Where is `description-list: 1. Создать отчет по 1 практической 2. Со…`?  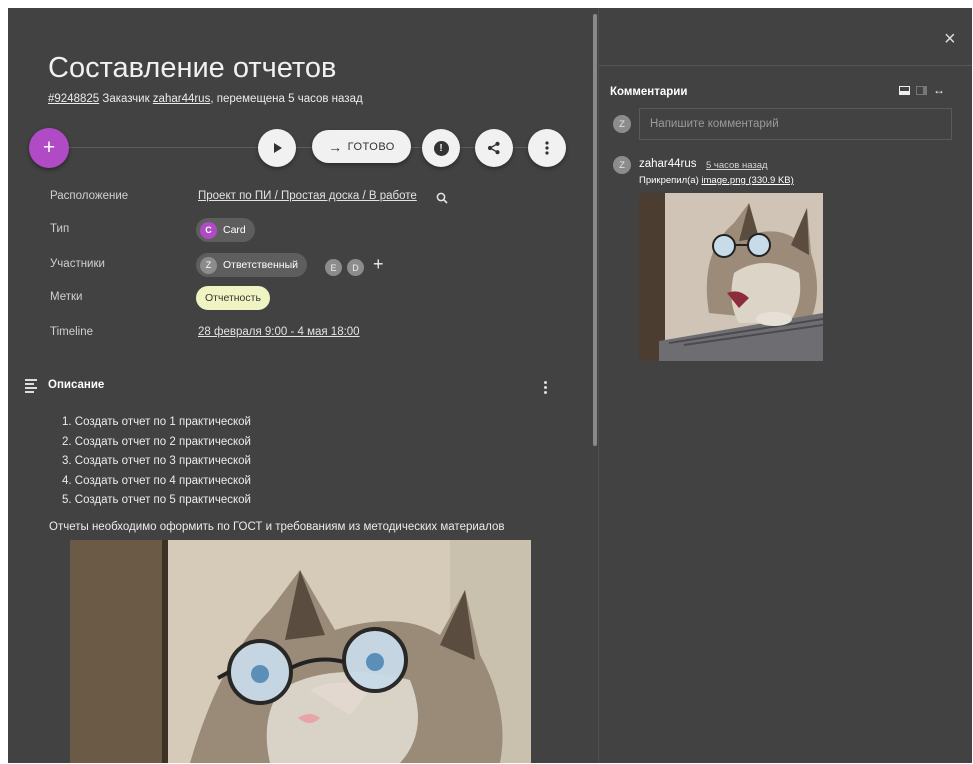 description-list: 1. Создать отчет по 1 практической 2. Со… is located at coordinates (156, 462).